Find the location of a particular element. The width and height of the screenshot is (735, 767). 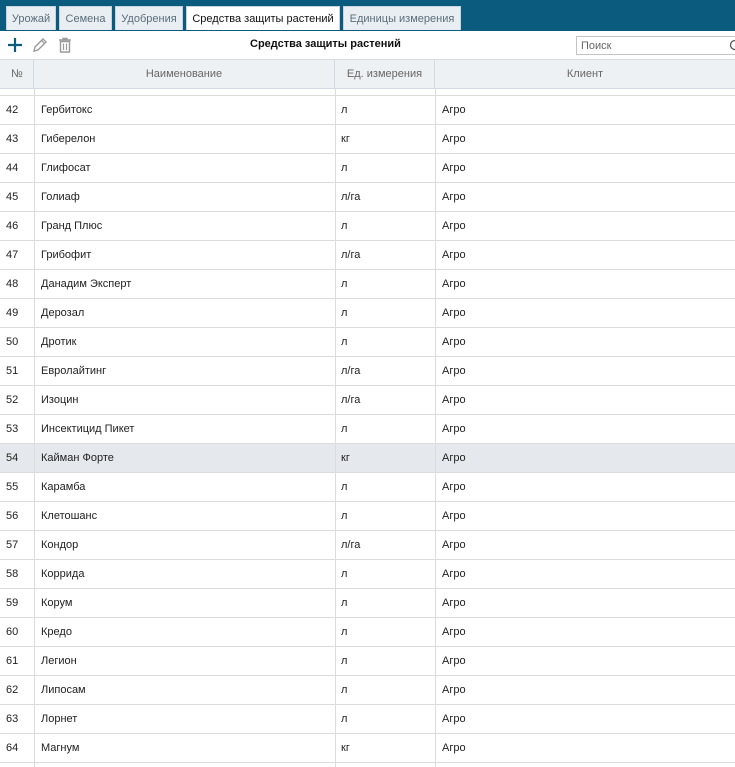

table-row: 56 Клетошанс л Агро is located at coordinates (367, 516).